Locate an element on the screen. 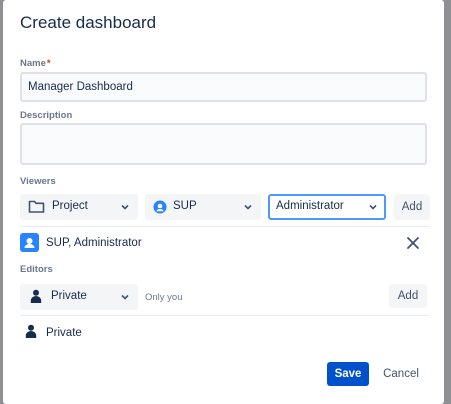  viewer-project-value: SUP is located at coordinates (185, 206).